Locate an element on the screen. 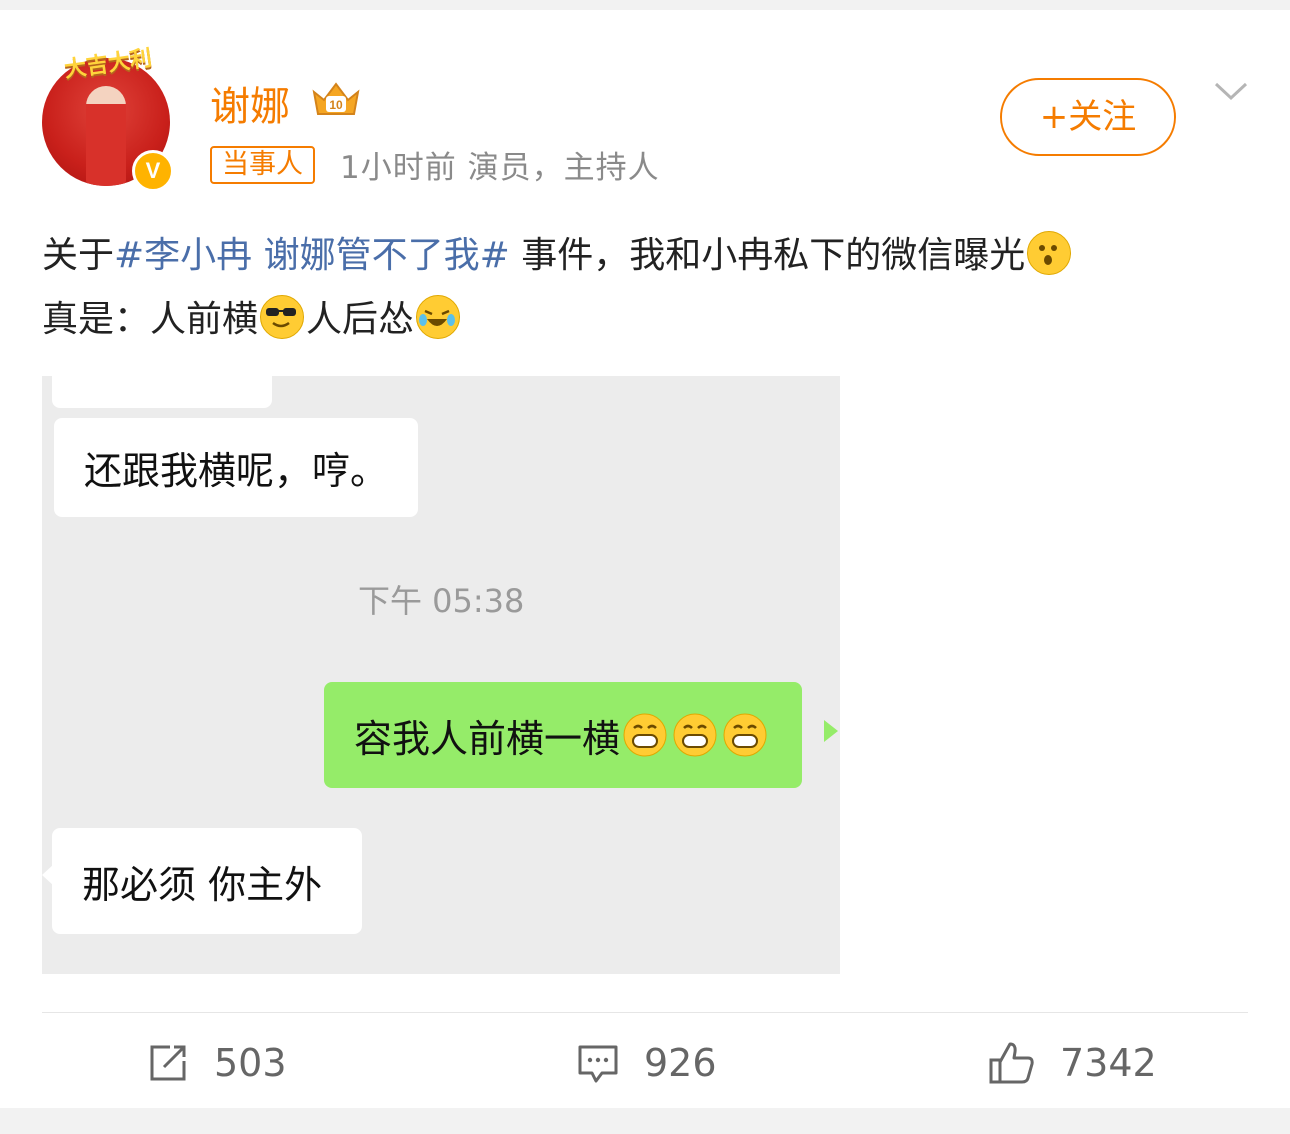 The image size is (1290, 1134). post-line-2: 真是：人前横 人后怂 is located at coordinates (647, 320).